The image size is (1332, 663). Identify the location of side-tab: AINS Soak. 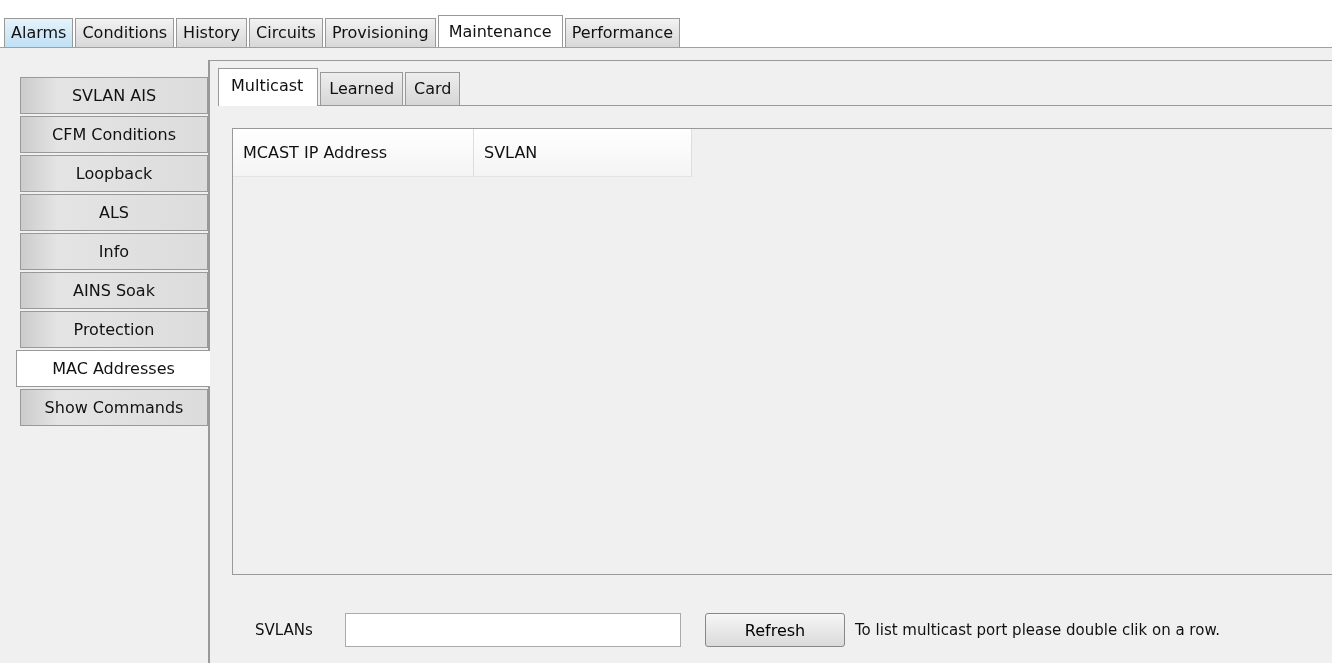
(114, 290).